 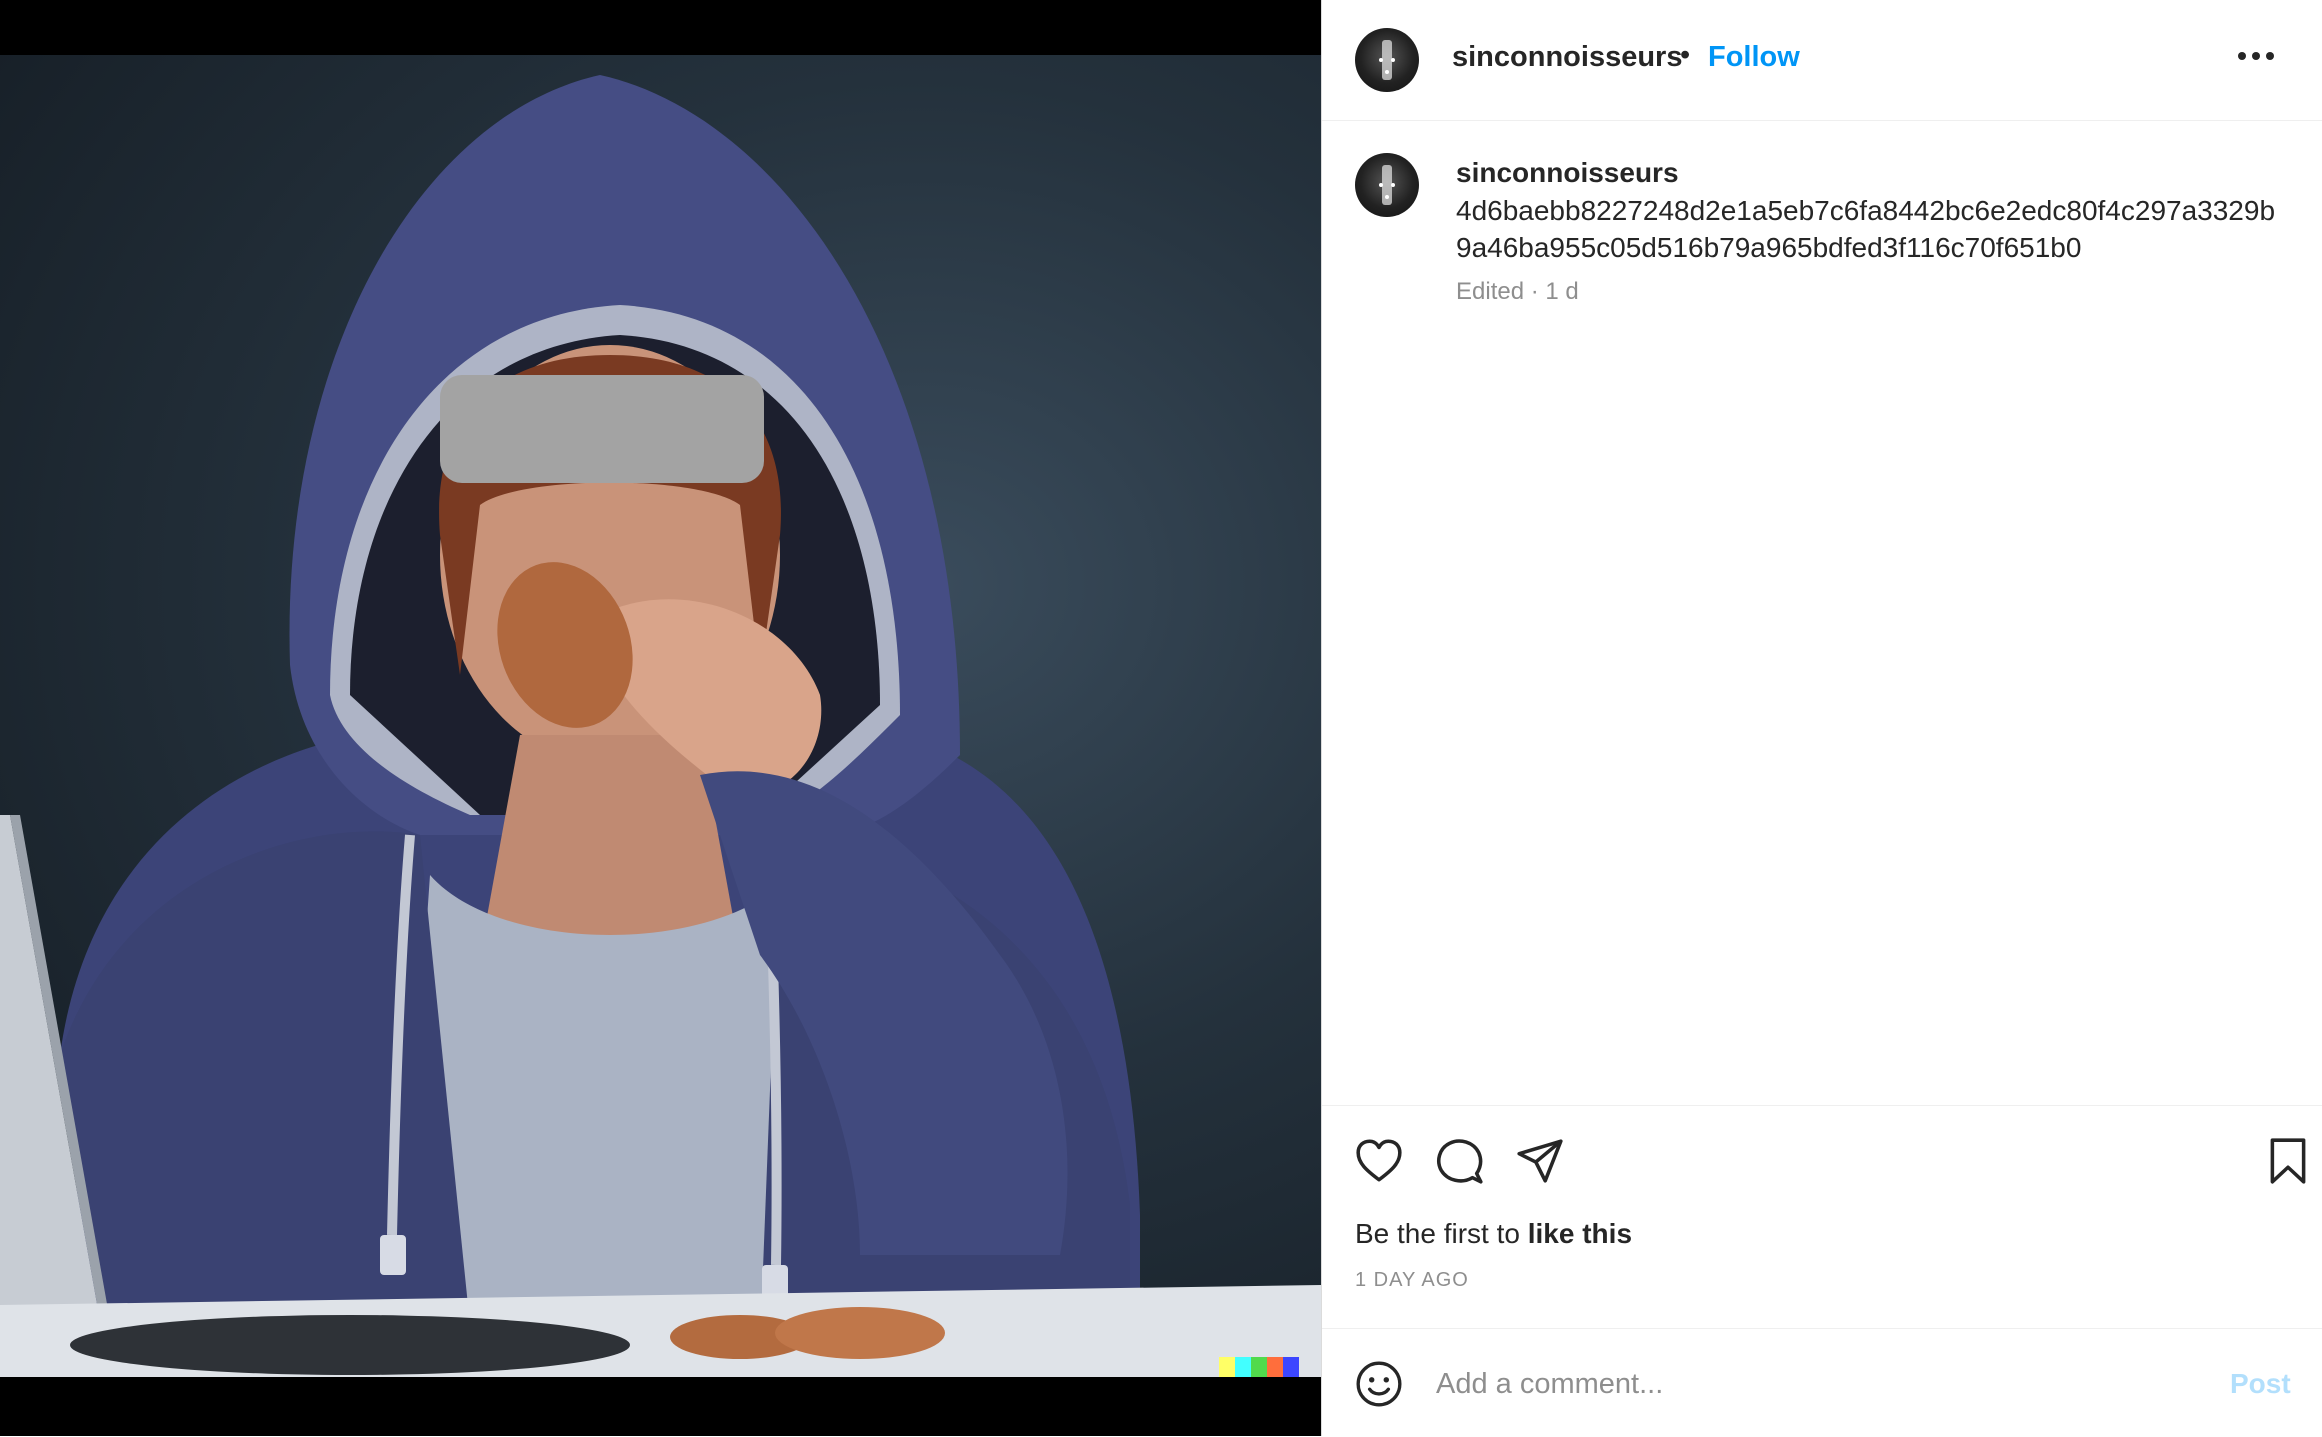 I want to click on caption-username: sinconnoisseurs, so click(x=1567, y=173).